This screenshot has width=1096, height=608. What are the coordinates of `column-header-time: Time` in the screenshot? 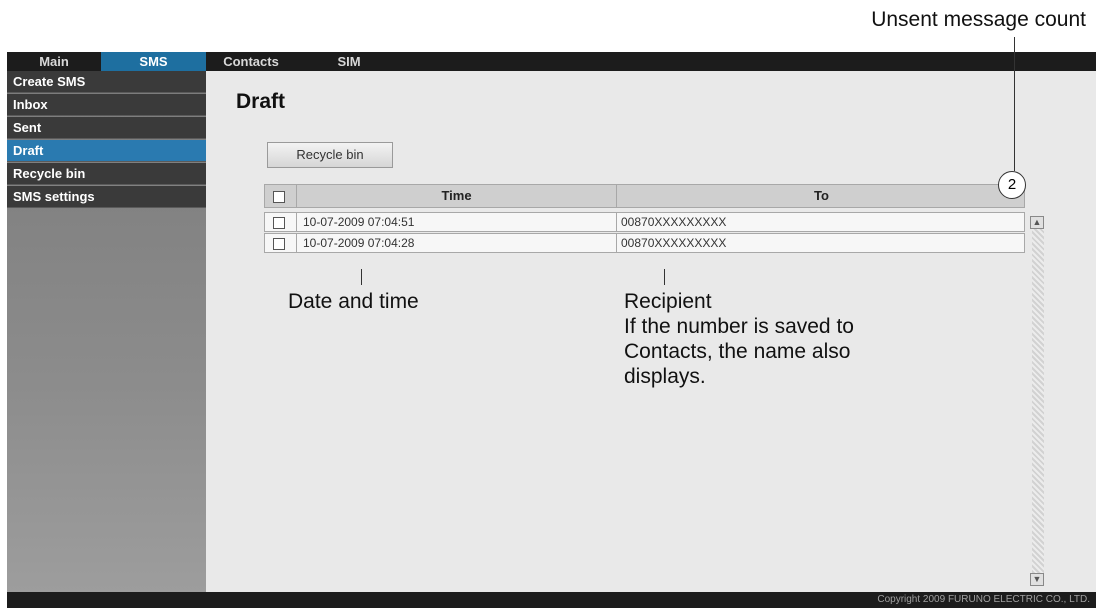 It's located at (456, 196).